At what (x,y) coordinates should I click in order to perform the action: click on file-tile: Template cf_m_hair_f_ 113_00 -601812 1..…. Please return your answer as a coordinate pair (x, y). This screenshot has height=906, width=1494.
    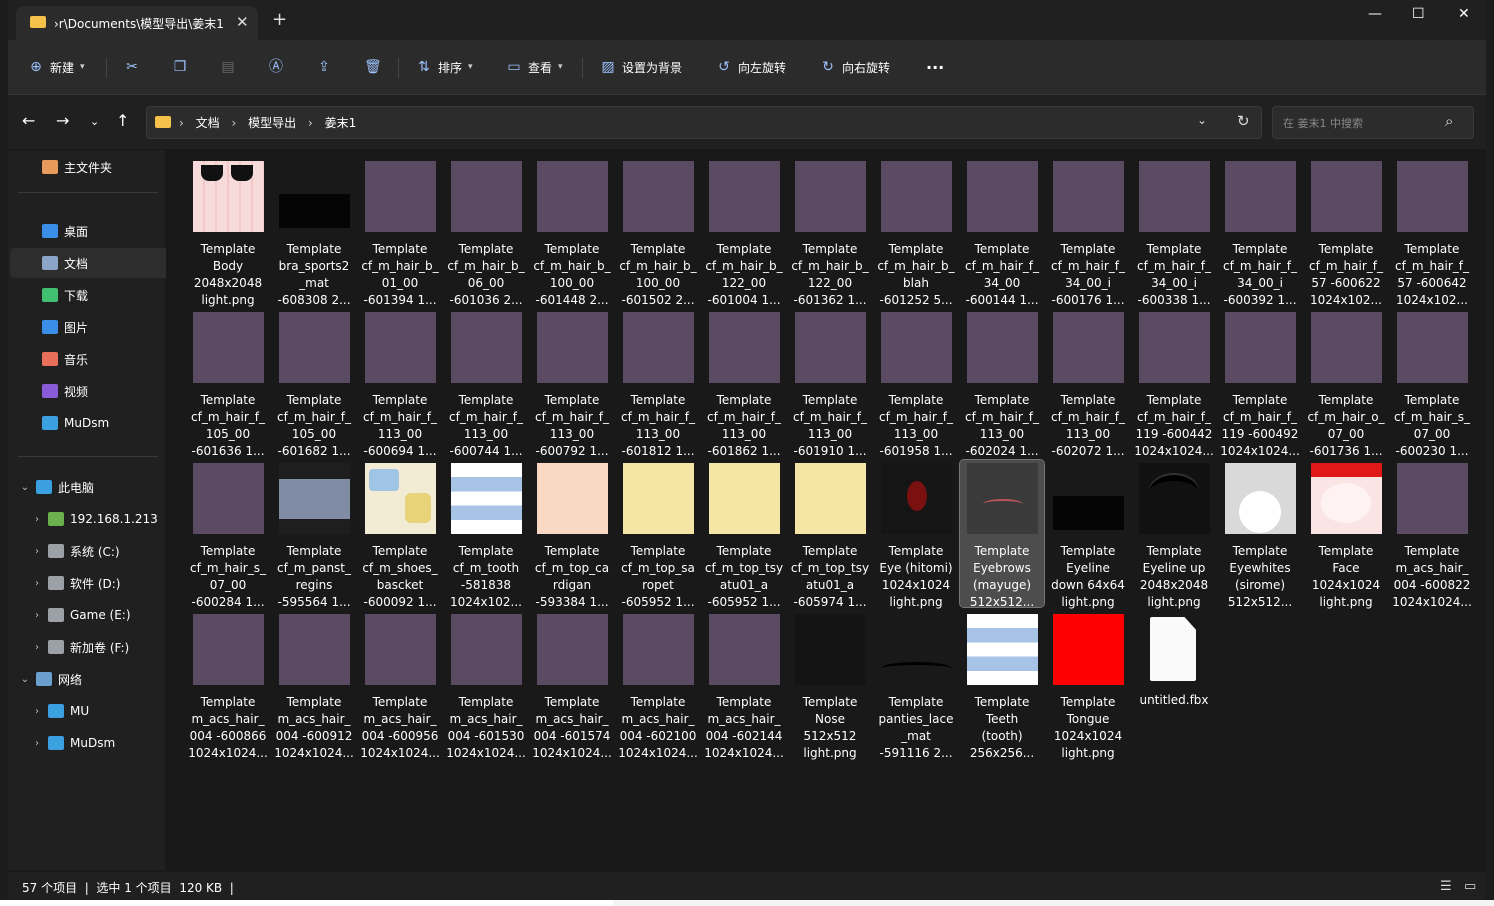
    Looking at the image, I should click on (658, 383).